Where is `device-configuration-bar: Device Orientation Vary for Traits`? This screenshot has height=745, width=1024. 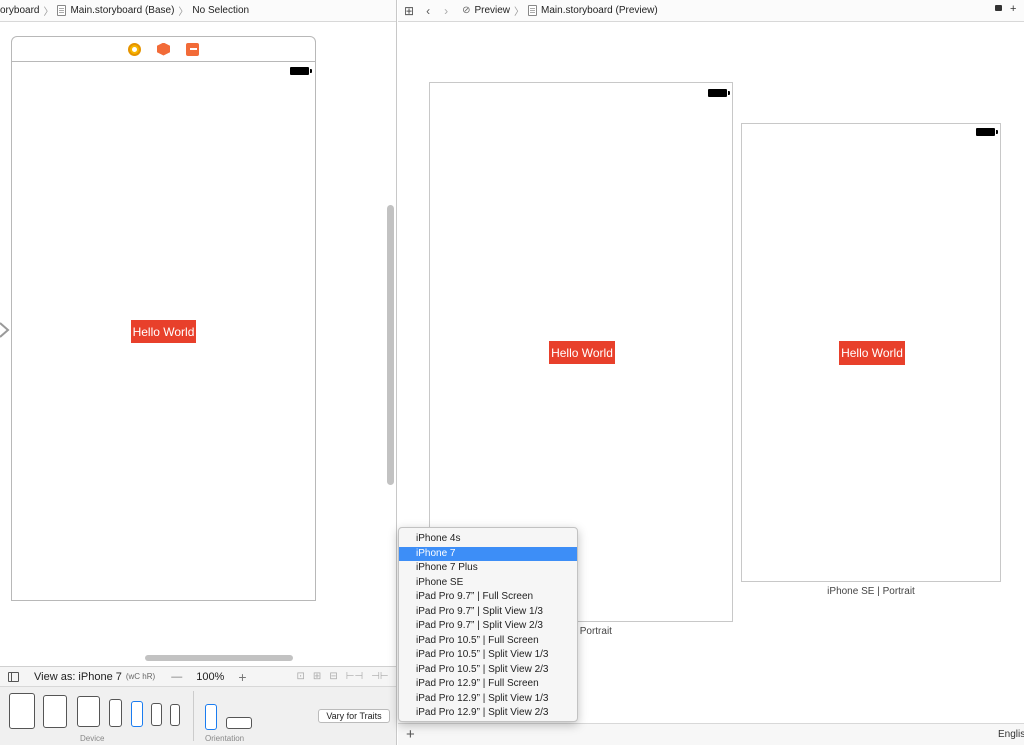
device-configuration-bar: Device Orientation Vary for Traits is located at coordinates (198, 715).